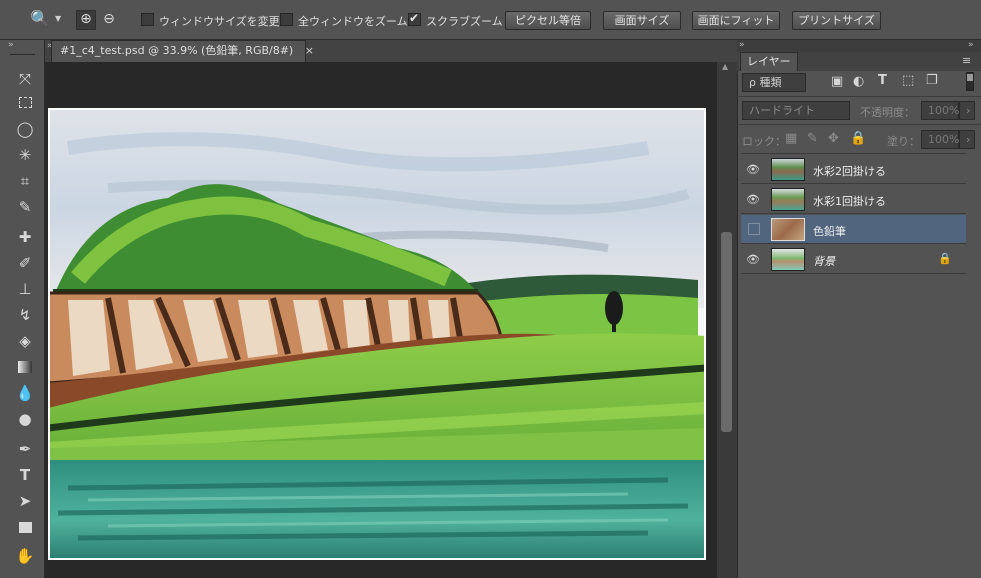 The width and height of the screenshot is (981, 578). I want to click on fill-screen-button: 画面にフィット, so click(736, 20).